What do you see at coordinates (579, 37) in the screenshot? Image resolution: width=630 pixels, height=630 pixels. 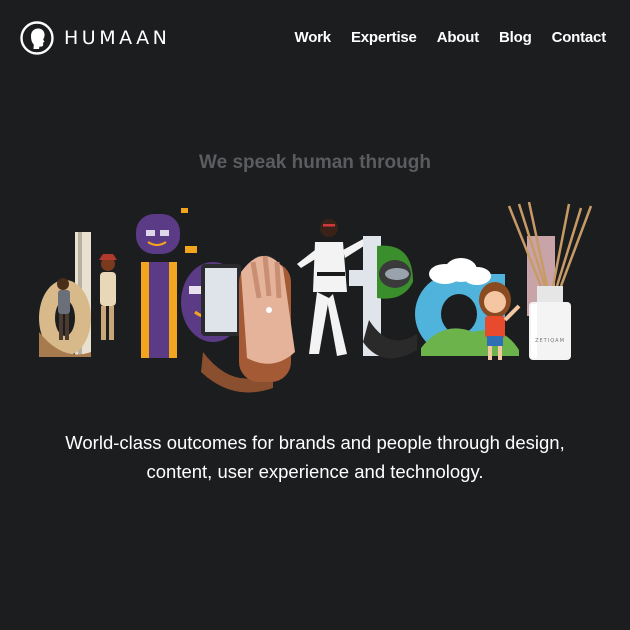 I see `nav-link-contact: Contact` at bounding box center [579, 37].